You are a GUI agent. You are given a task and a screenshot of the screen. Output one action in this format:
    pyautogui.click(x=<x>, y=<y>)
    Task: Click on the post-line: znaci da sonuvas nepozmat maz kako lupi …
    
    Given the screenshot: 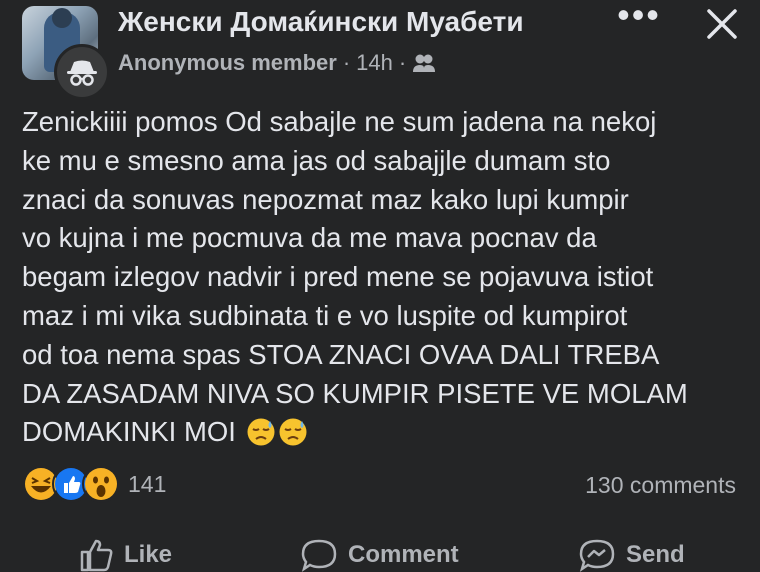 What is the action you would take?
    pyautogui.click(x=325, y=199)
    